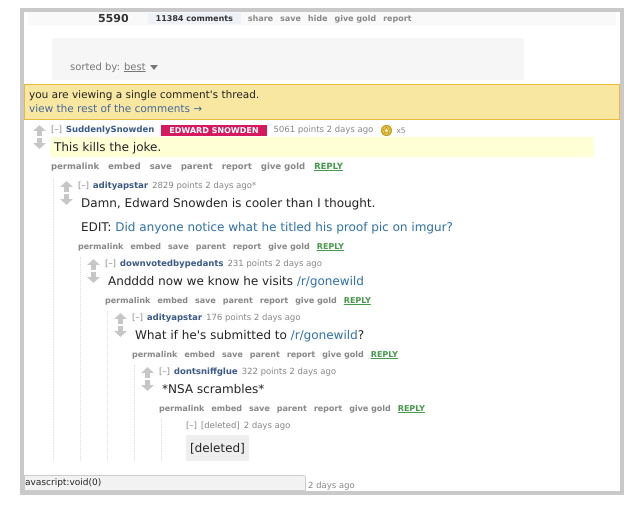  I want to click on award-star-icon, so click(386, 130).